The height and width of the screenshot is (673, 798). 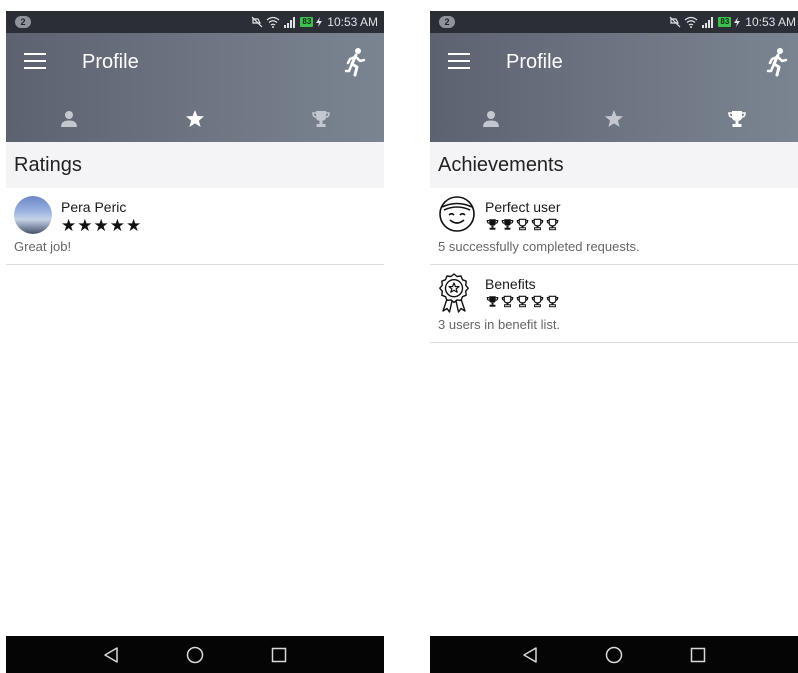 What do you see at coordinates (614, 165) in the screenshot?
I see `section-title: Achievements` at bounding box center [614, 165].